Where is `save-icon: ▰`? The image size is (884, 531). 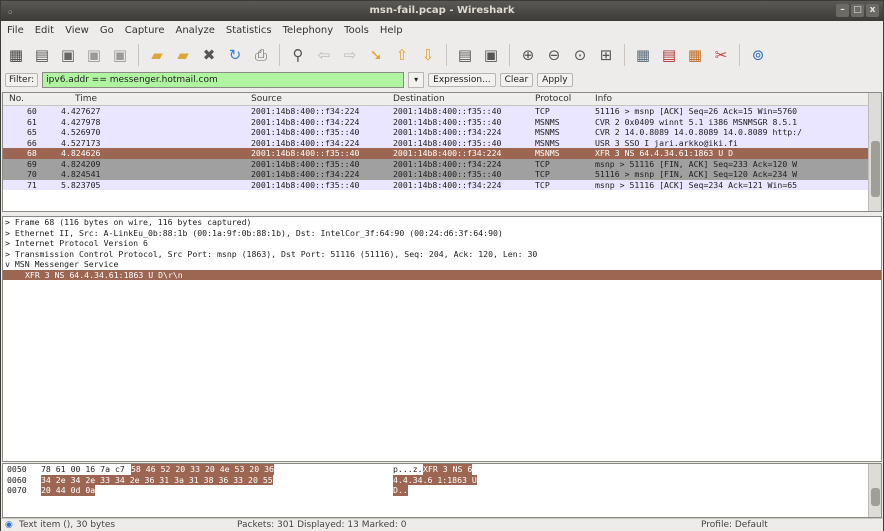 save-icon: ▰ is located at coordinates (183, 55).